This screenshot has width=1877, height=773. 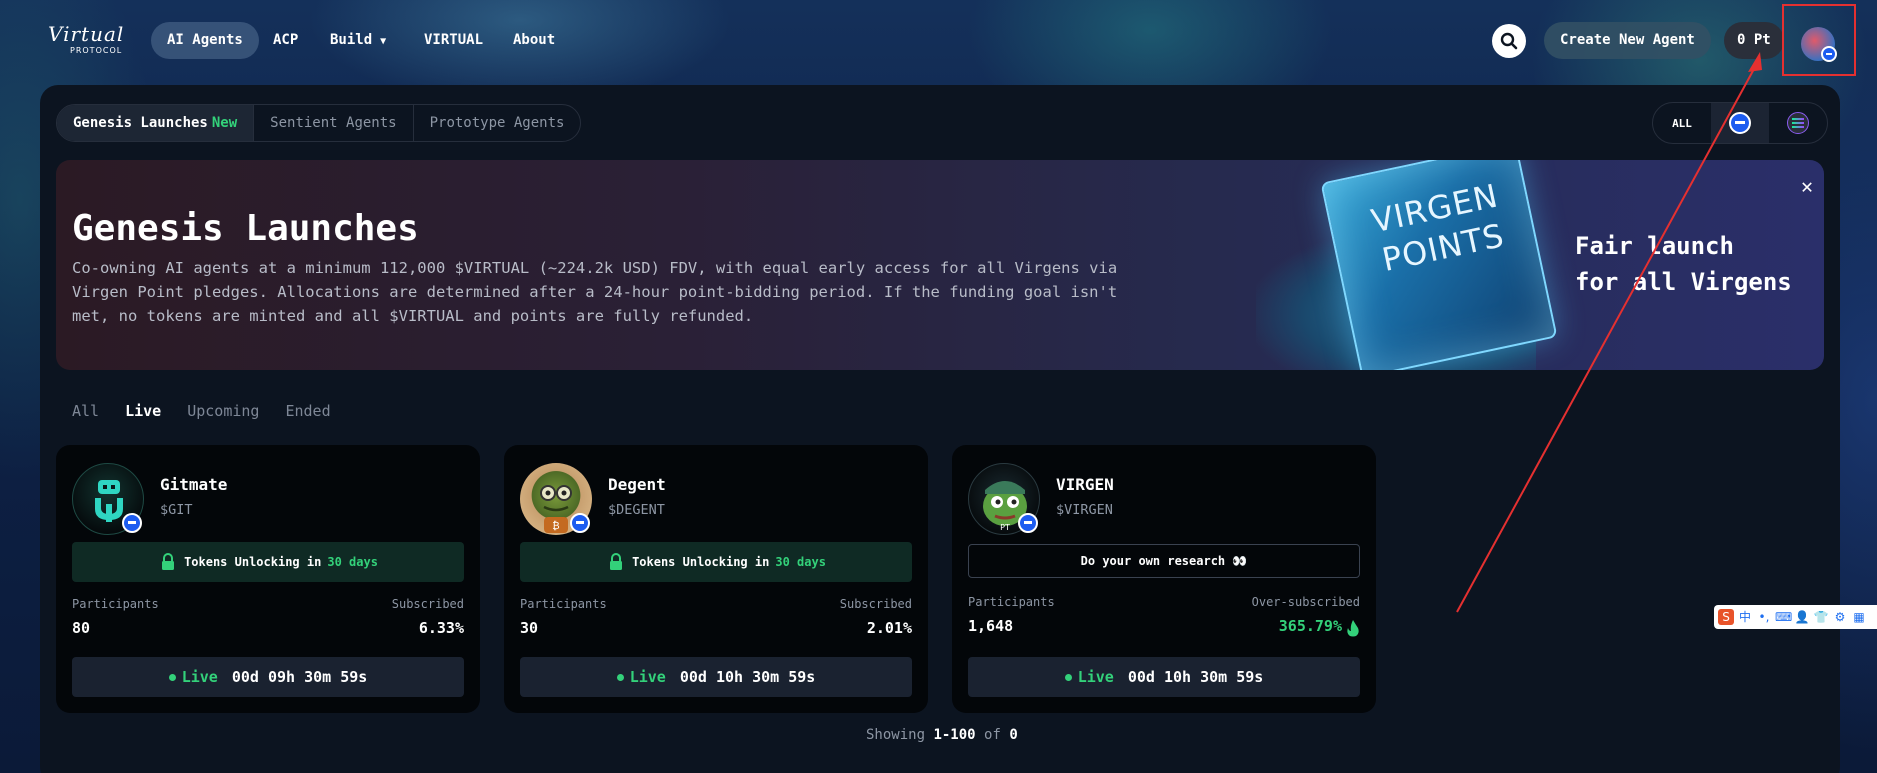 I want to click on unlock-text: Tokens Unlocking in, so click(x=253, y=562).